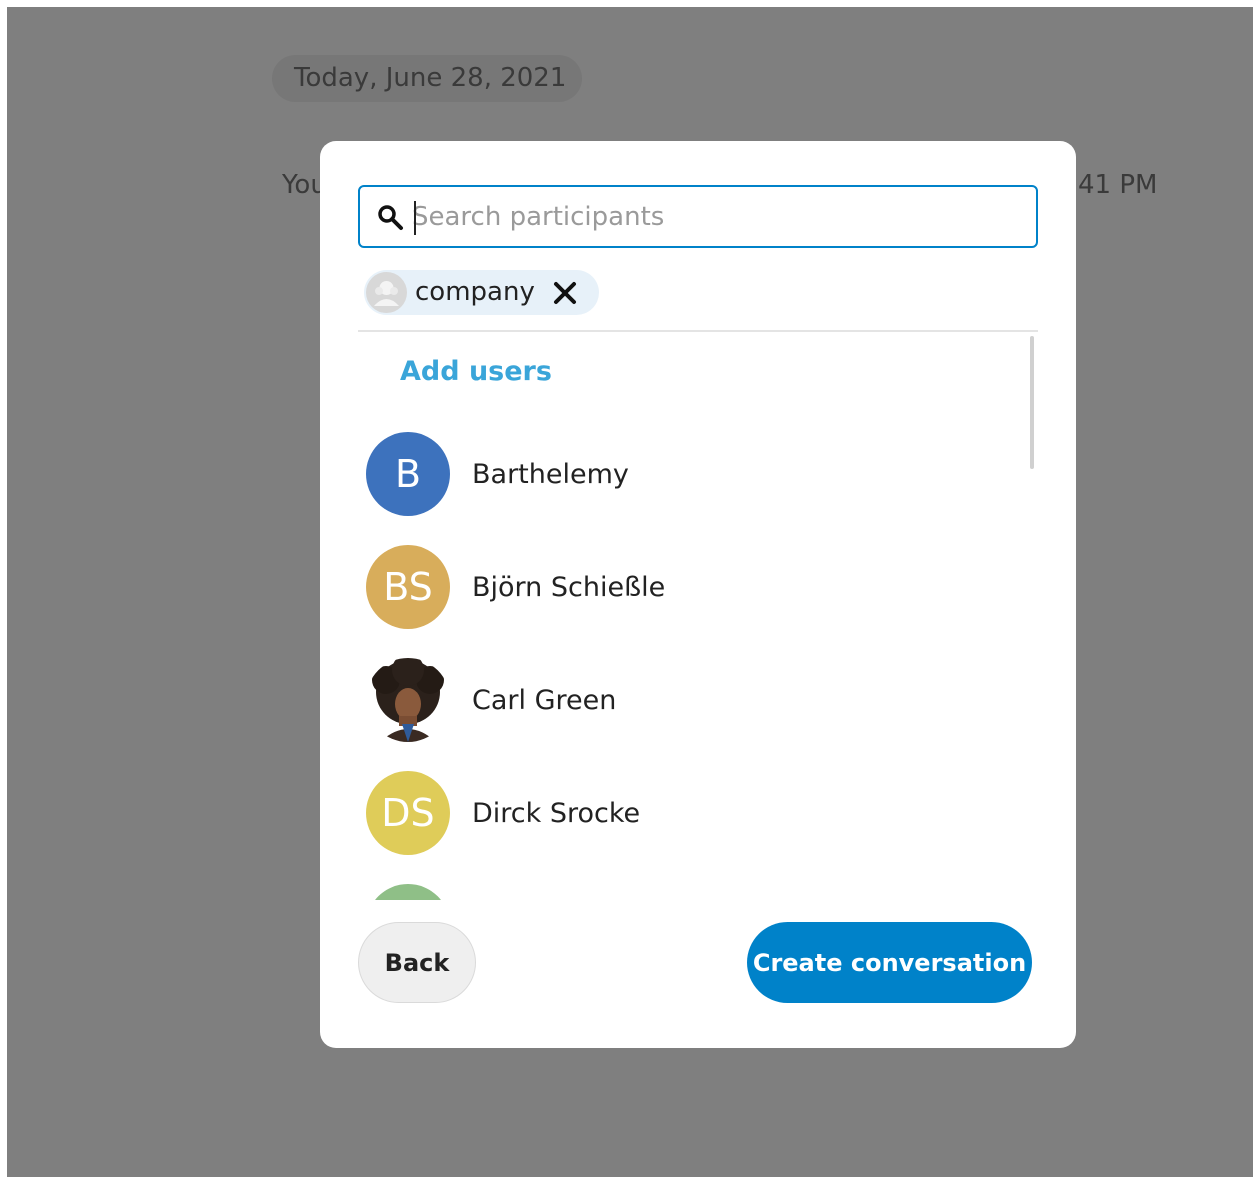 This screenshot has height=1177, width=1253. I want to click on avatar, so click(408, 892).